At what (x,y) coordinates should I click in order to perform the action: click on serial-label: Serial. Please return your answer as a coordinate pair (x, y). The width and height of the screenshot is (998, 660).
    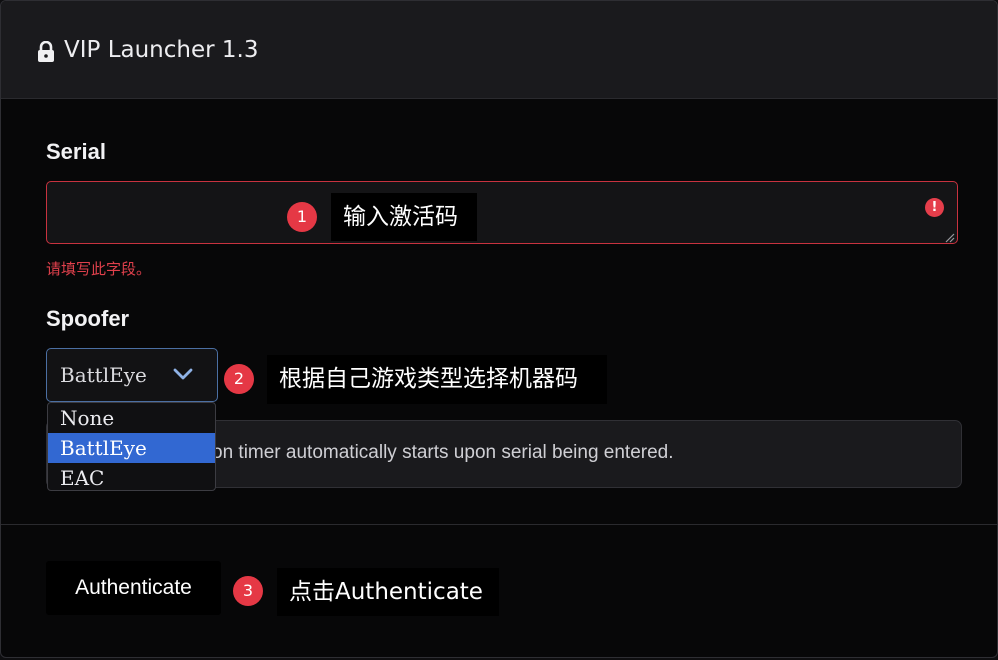
    Looking at the image, I should click on (76, 151).